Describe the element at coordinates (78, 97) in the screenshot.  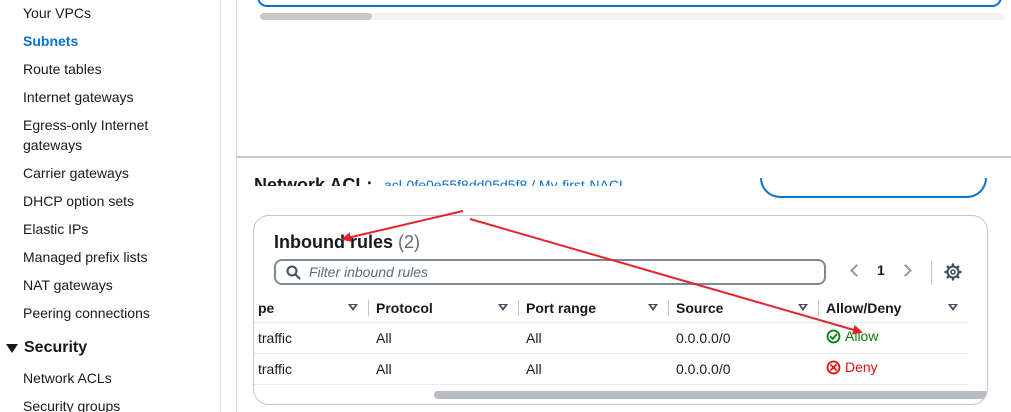
I see `sidebar-item-internet-gateways: Internet gateways` at that location.